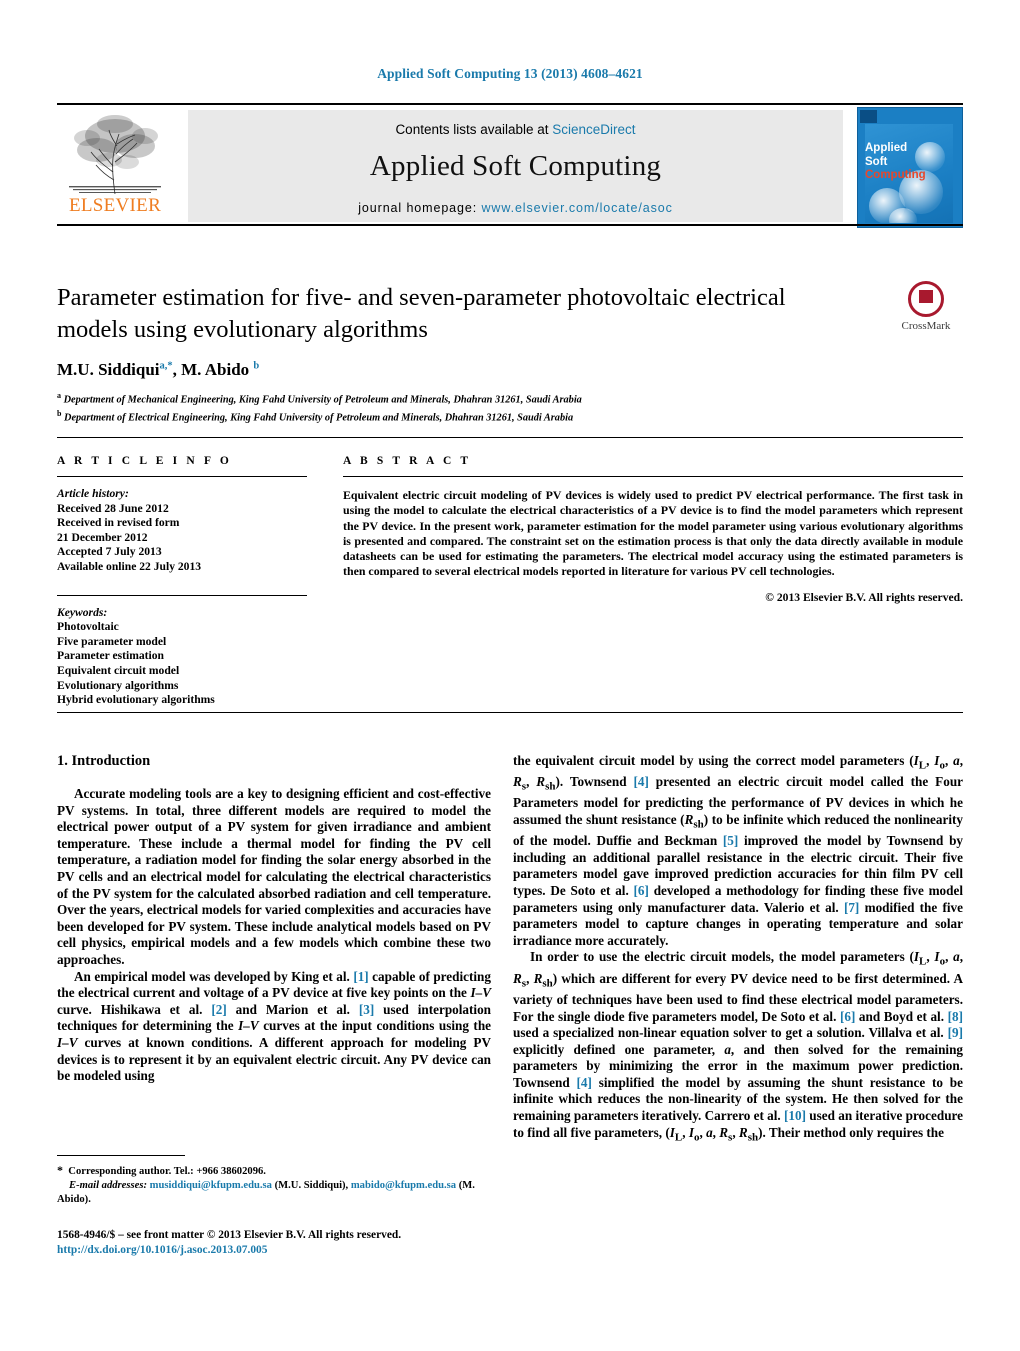 The image size is (1020, 1351). I want to click on masthead-top-rule, so click(510, 104).